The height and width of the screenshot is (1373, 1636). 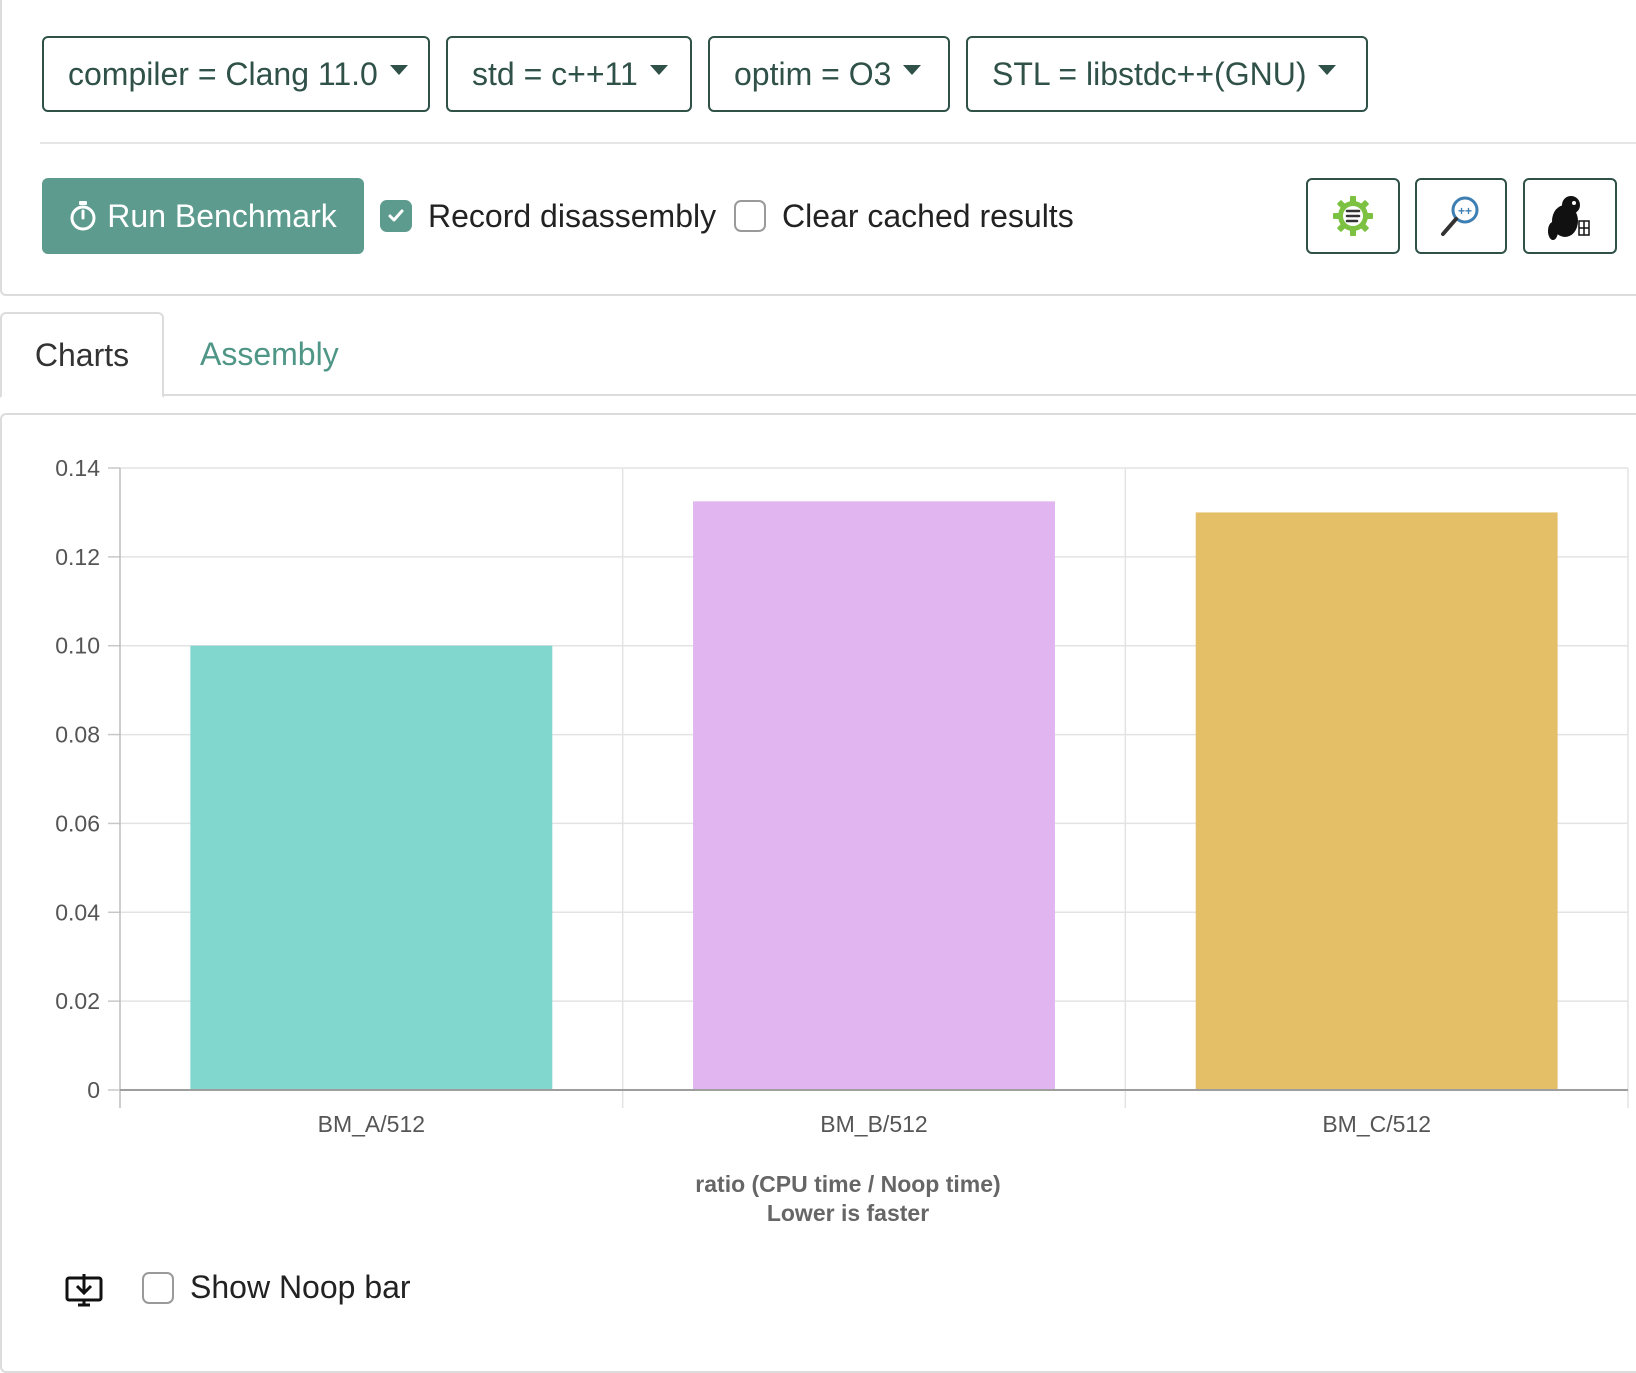 I want to click on y-tick-label: 0.06, so click(x=77, y=823).